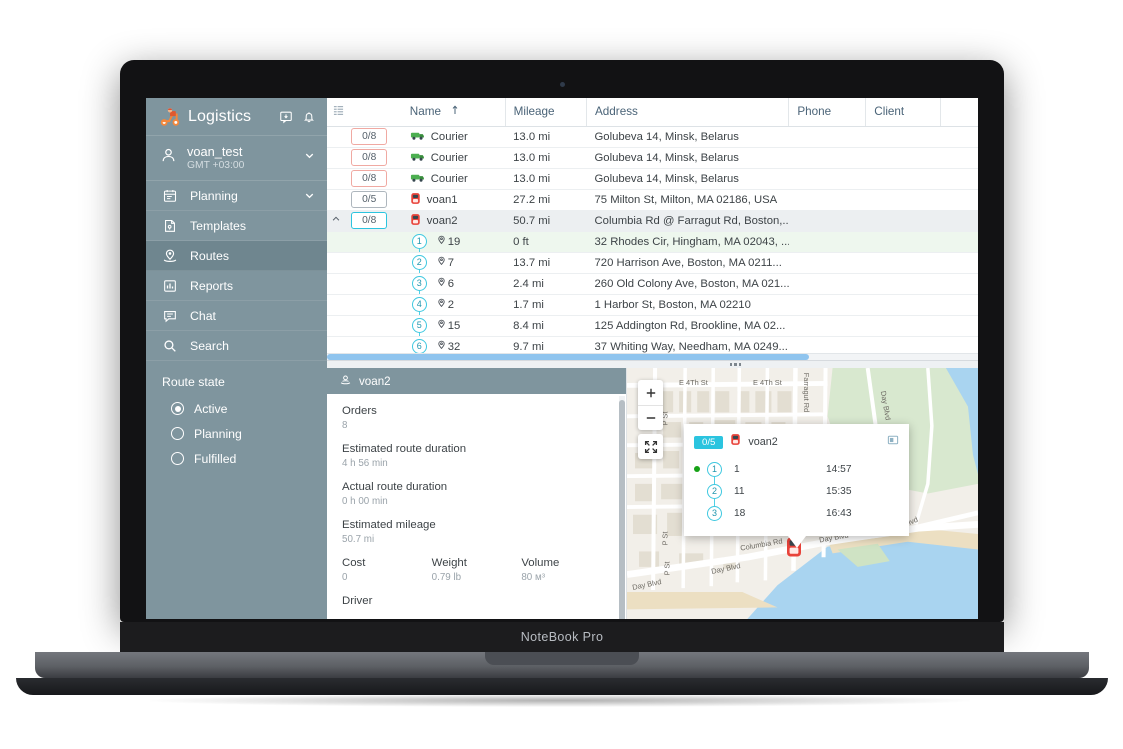 This screenshot has width=1123, height=749. What do you see at coordinates (309, 117) in the screenshot?
I see `bell-icon` at bounding box center [309, 117].